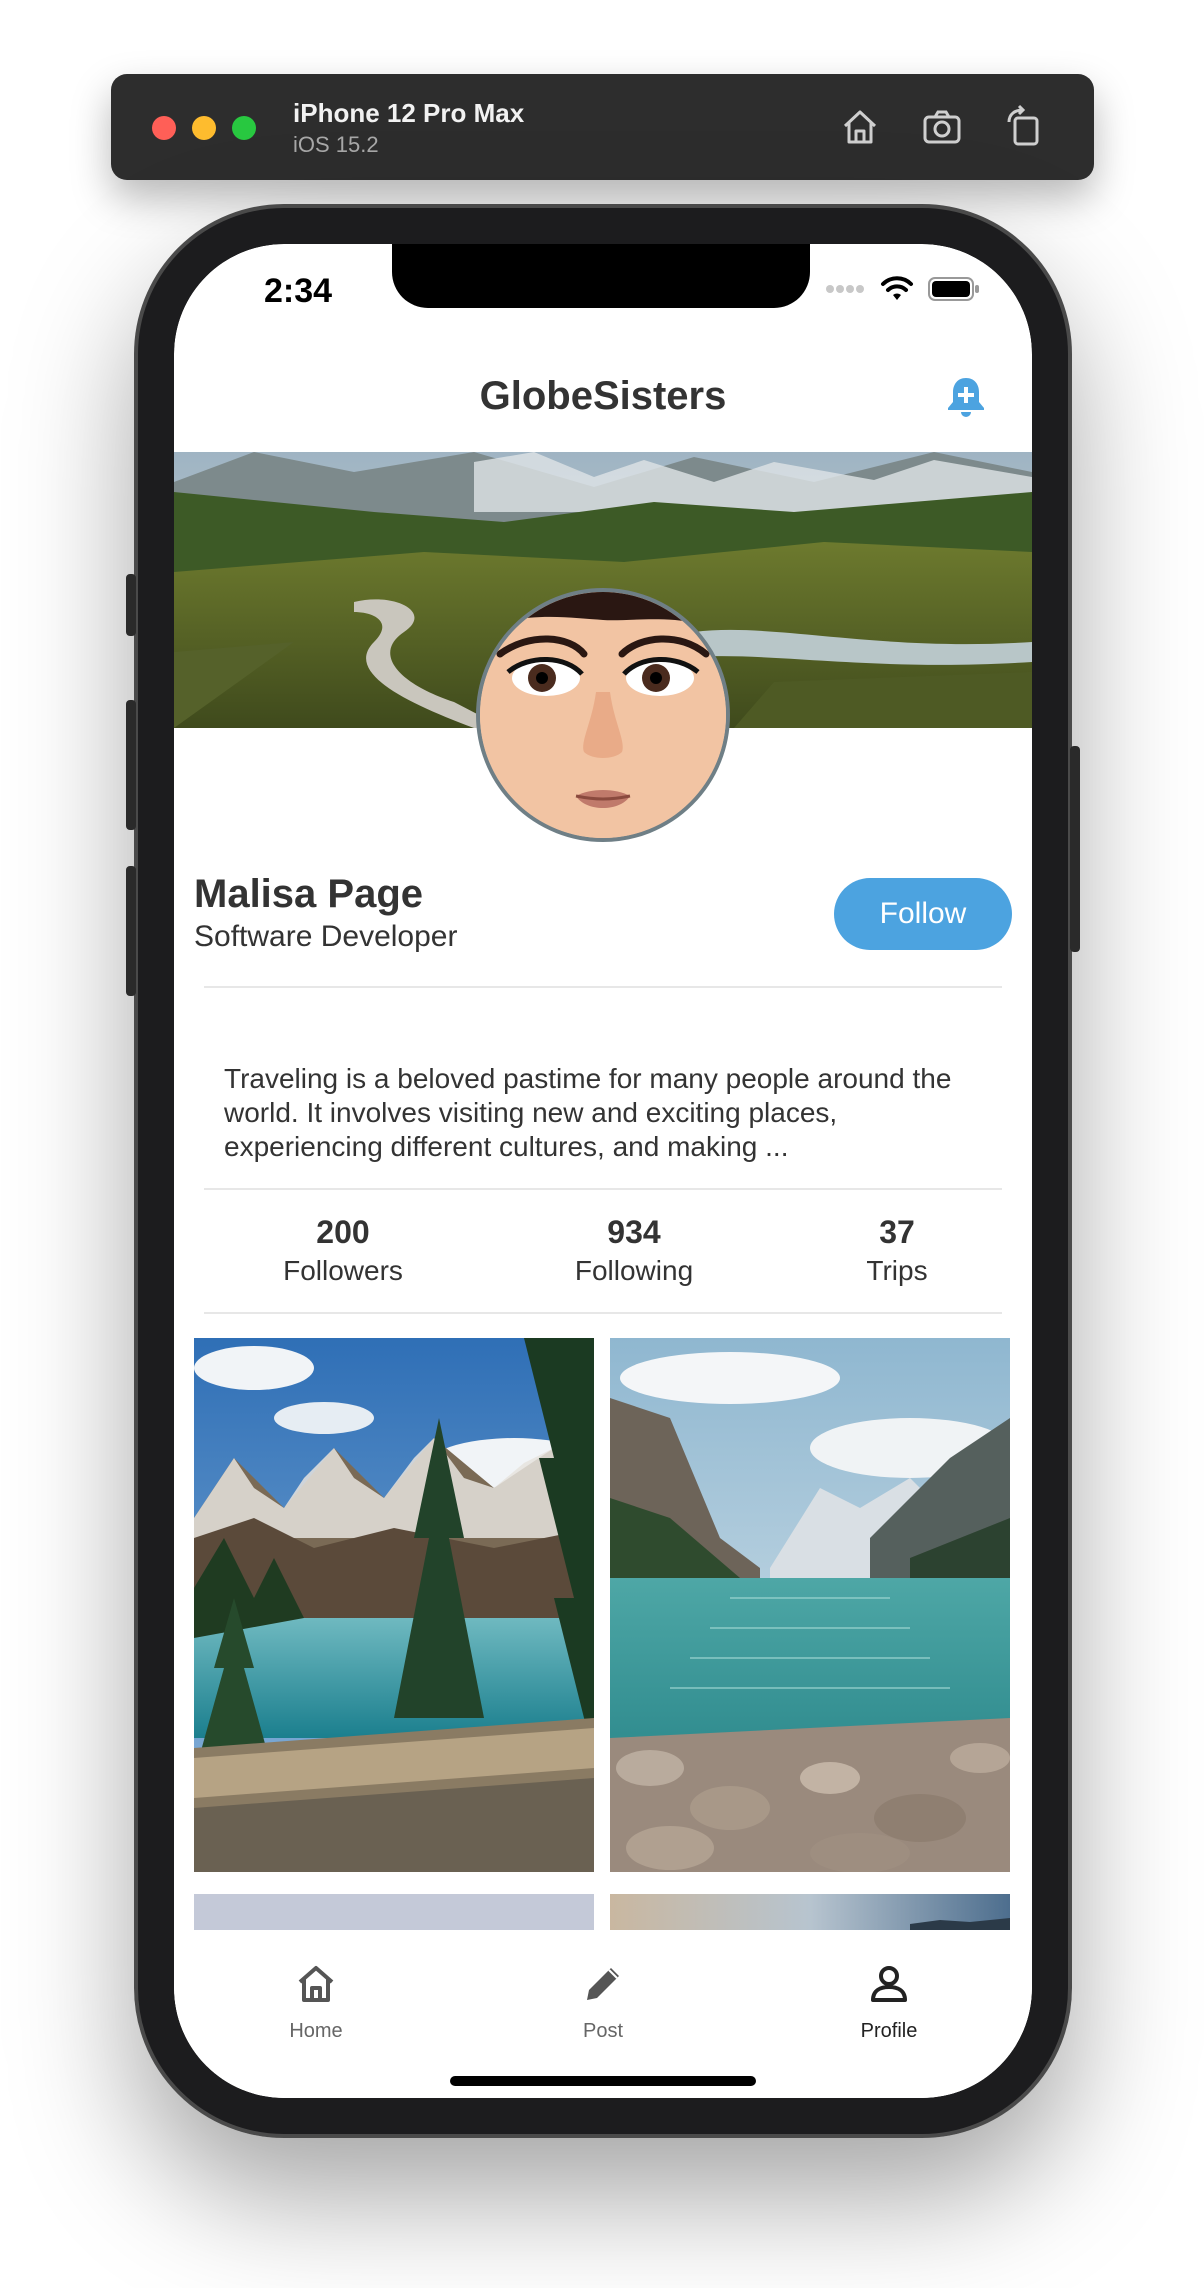 This screenshot has height=2288, width=1204. What do you see at coordinates (942, 127) in the screenshot?
I see `screenshot-icon` at bounding box center [942, 127].